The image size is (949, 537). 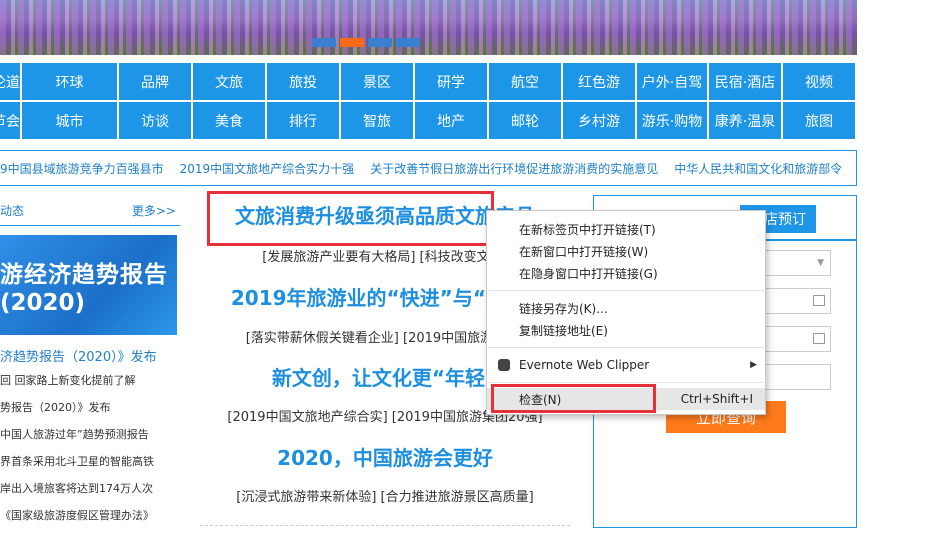 I want to click on menu-evernote-clipper: Evernote Web Clipper ▶, so click(x=626, y=365).